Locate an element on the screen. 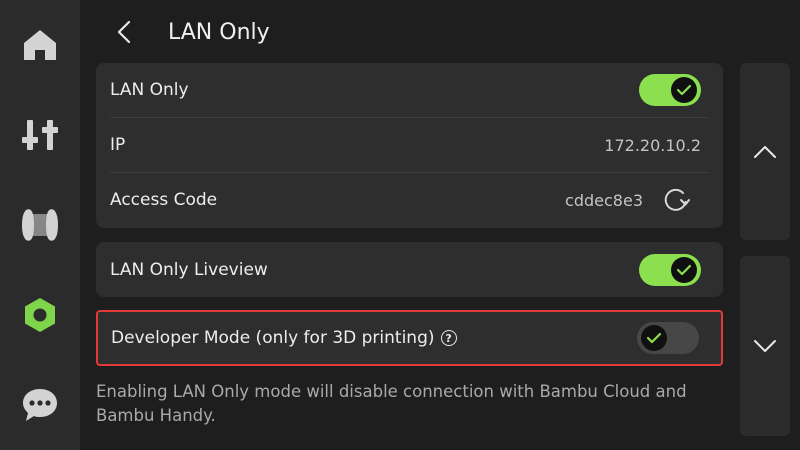 The width and height of the screenshot is (800, 450). lan-only-row: LAN Only is located at coordinates (409, 90).